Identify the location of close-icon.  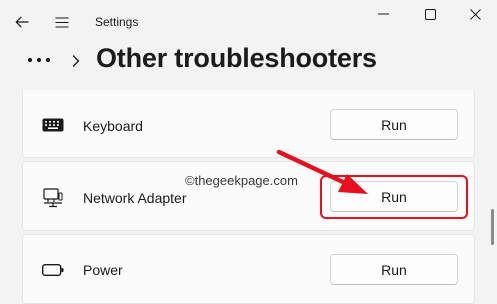
(475, 14).